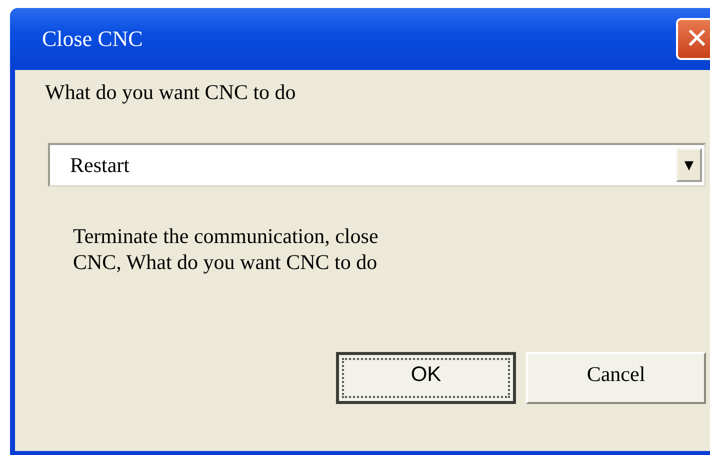 This screenshot has width=710, height=455. I want to click on dropdown-field: Restart ▼, so click(377, 165).